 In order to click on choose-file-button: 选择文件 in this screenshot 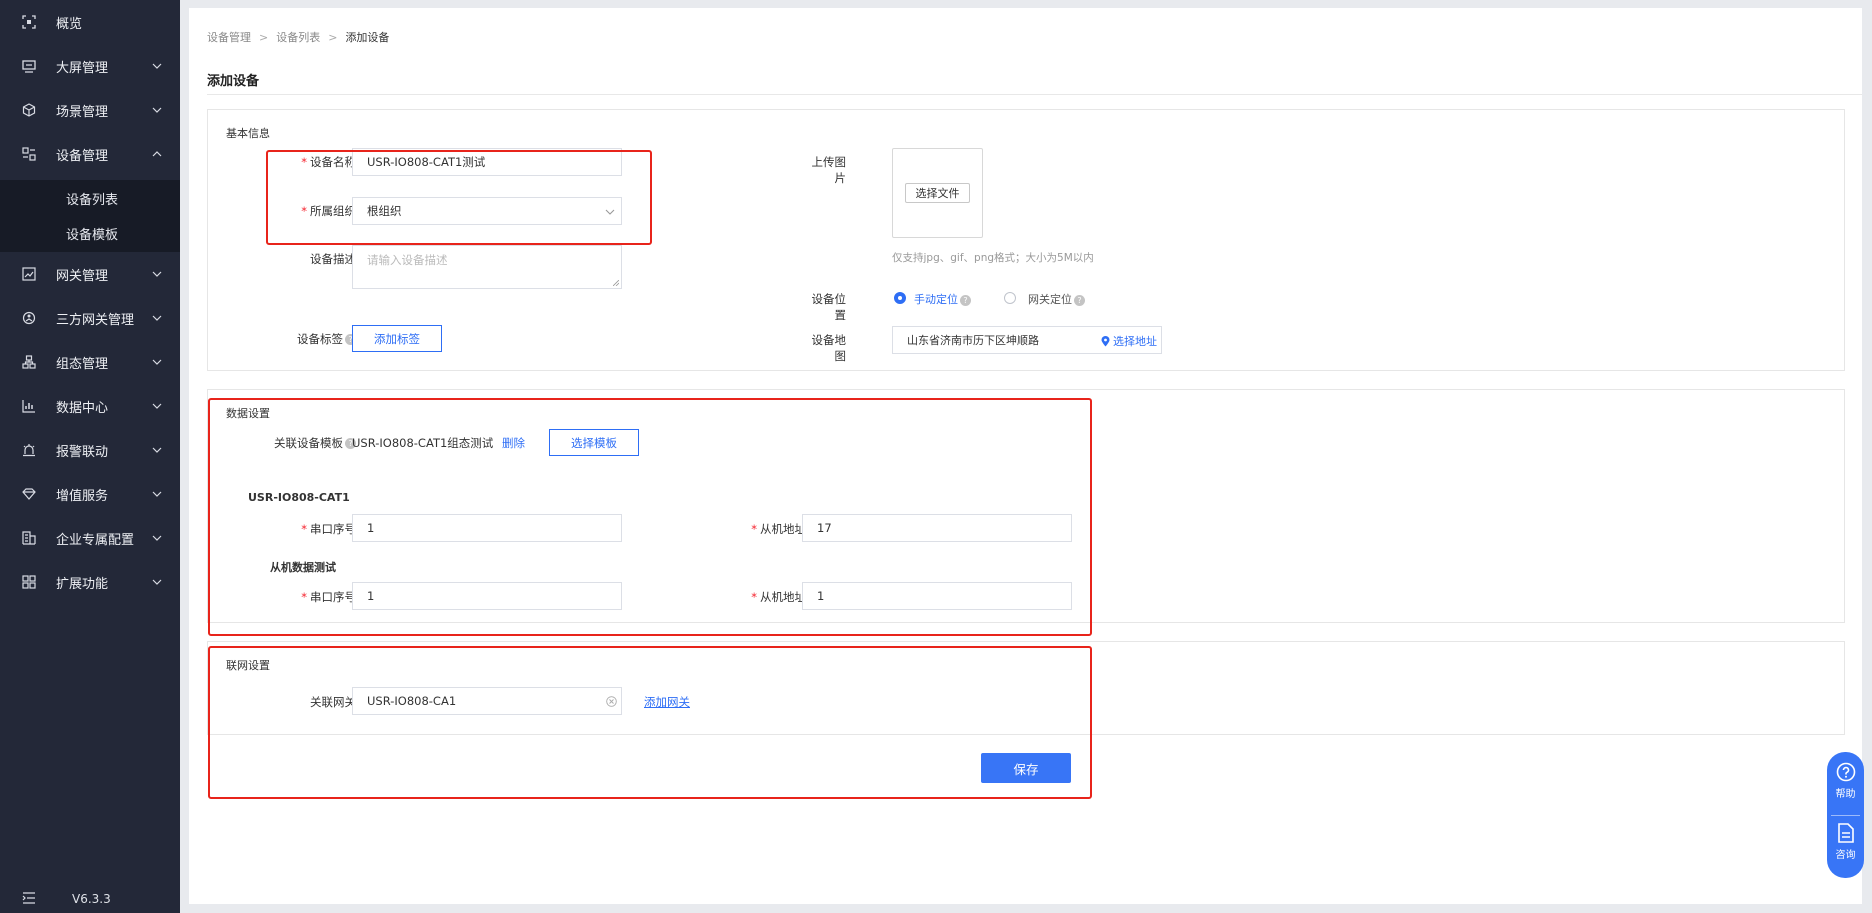, I will do `click(937, 193)`.